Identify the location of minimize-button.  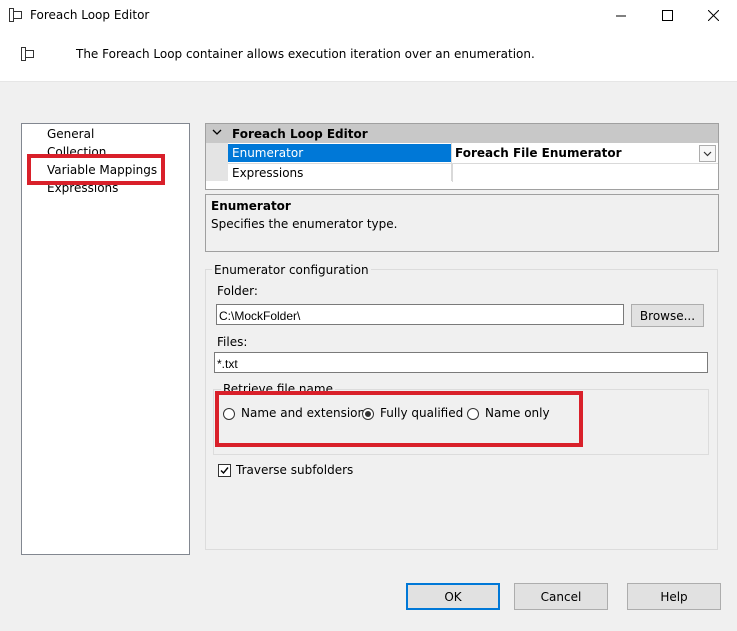
(621, 15).